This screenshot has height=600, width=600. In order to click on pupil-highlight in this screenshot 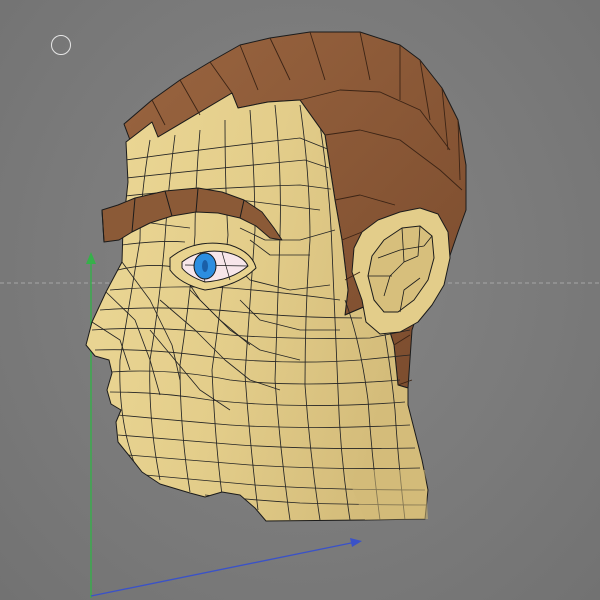, I will do `click(205, 266)`.